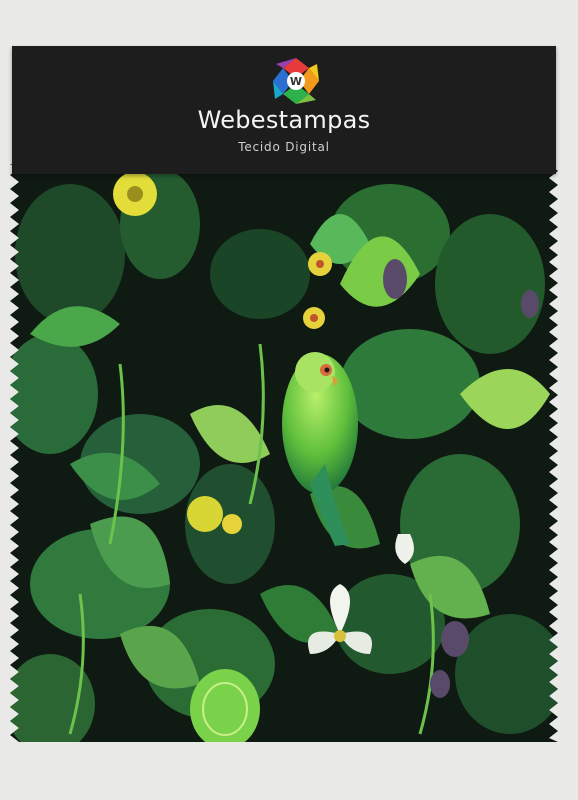  I want to click on brand-tagline: Tecido Digital, so click(284, 147).